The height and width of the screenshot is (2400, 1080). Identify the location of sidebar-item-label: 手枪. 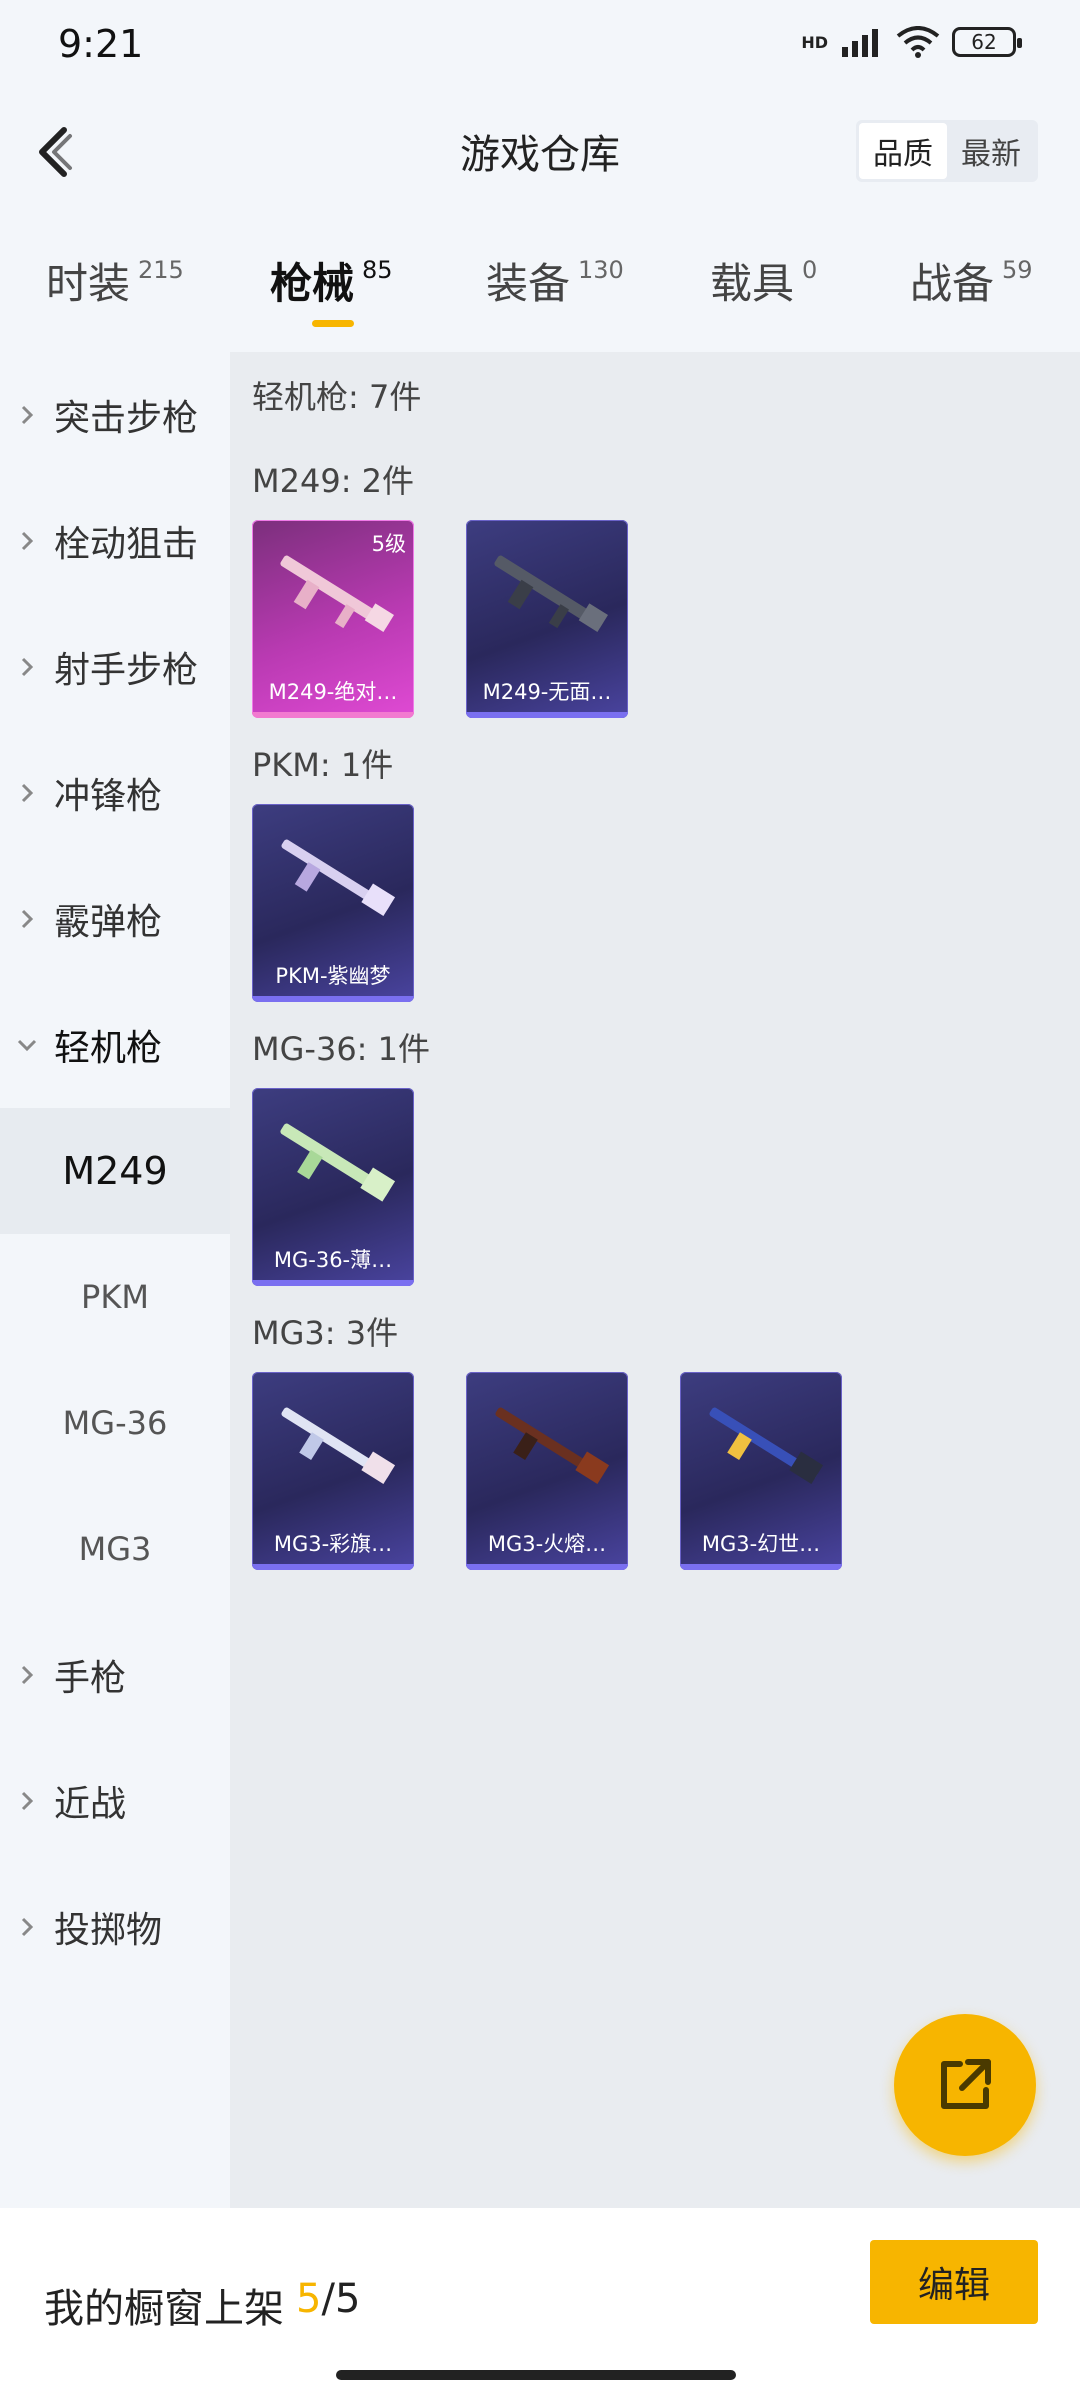
(90, 1678).